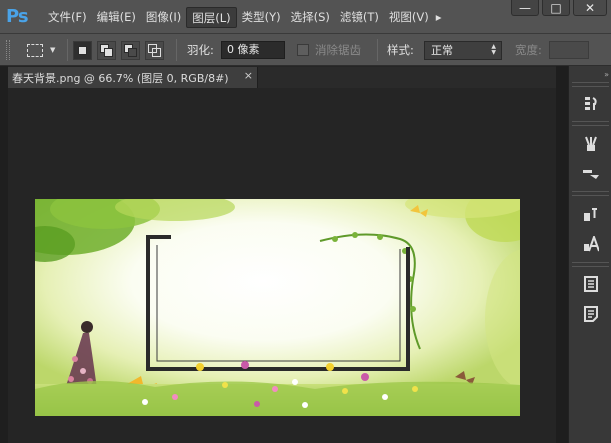  I want to click on menu-overflow: ▸, so click(439, 17).